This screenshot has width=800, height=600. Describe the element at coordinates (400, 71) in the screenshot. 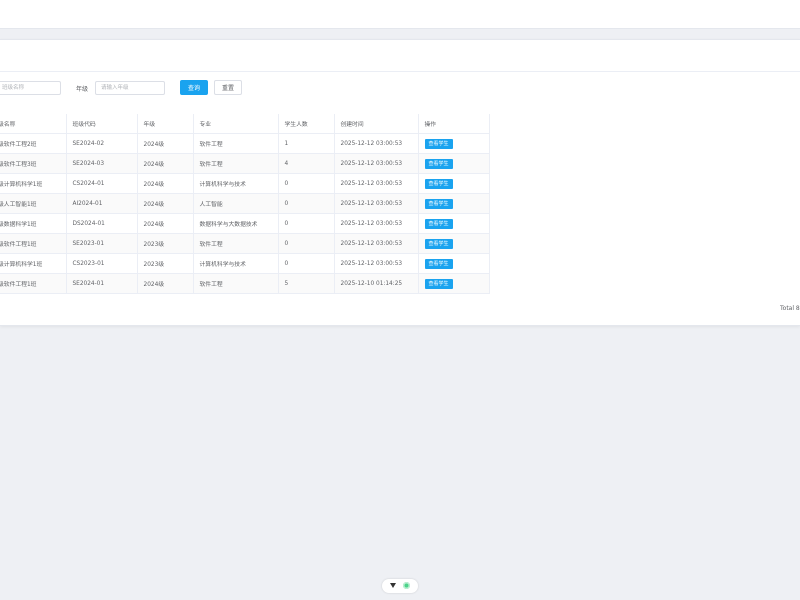

I see `panel-divider` at that location.